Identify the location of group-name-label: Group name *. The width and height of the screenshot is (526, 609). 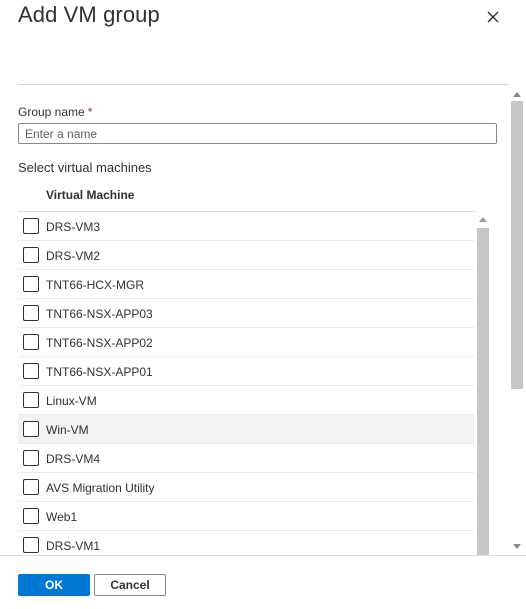
(55, 112).